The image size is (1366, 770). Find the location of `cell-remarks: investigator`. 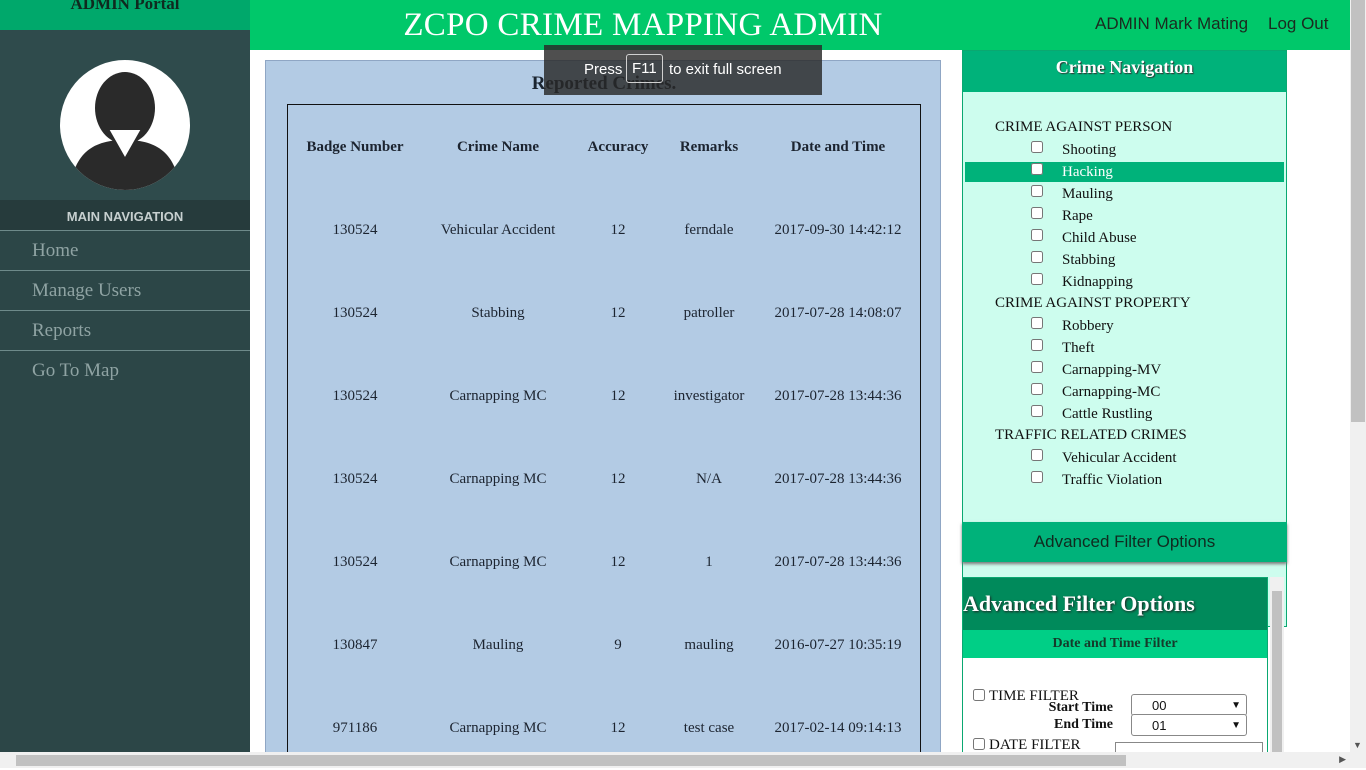

cell-remarks: investigator is located at coordinates (709, 396).